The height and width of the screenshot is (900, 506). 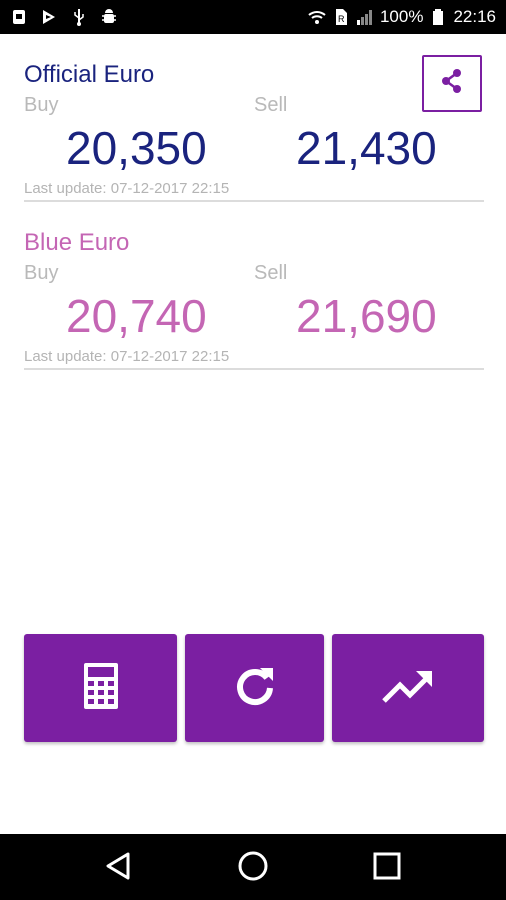 I want to click on home-button, so click(x=253, y=868).